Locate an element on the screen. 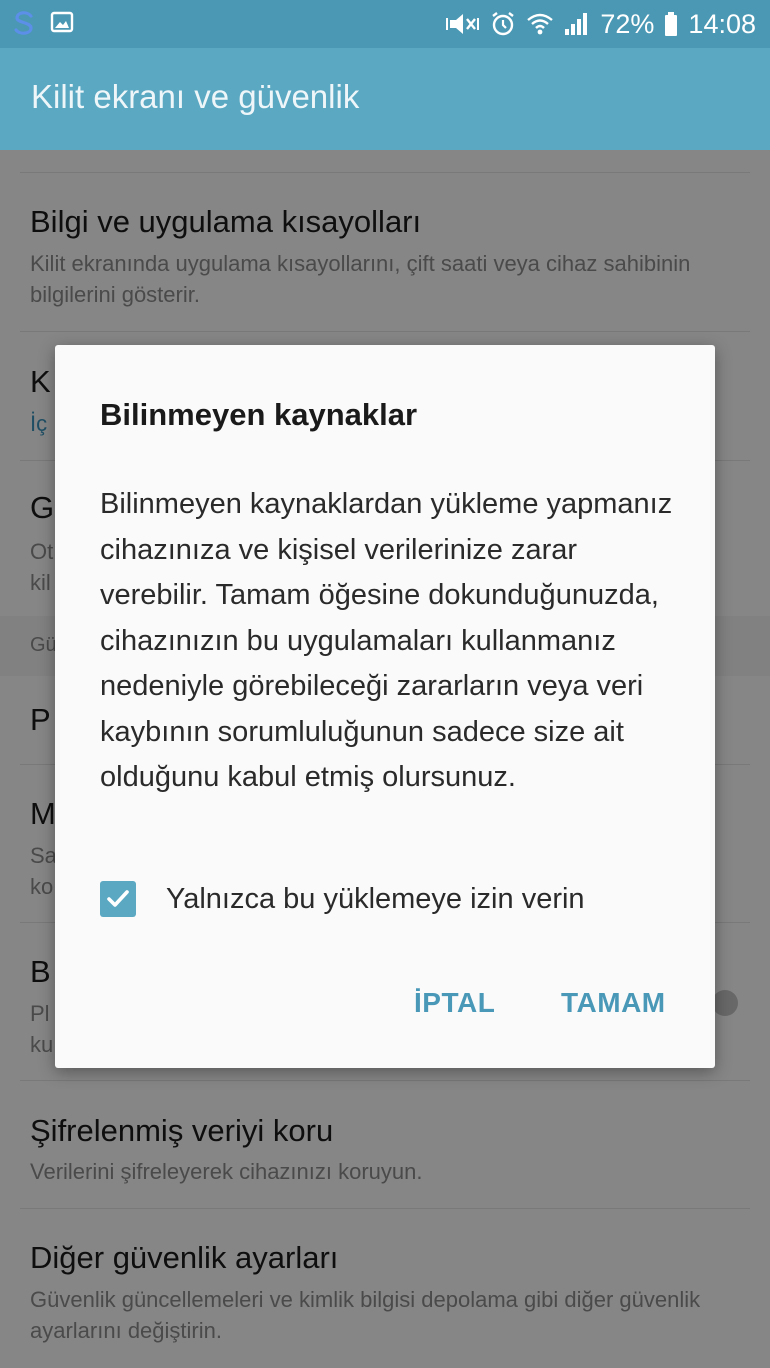 This screenshot has width=770, height=1368. allow-once-checkbox-row: Yalnızca bu yüklemeye izin verin is located at coordinates (342, 899).